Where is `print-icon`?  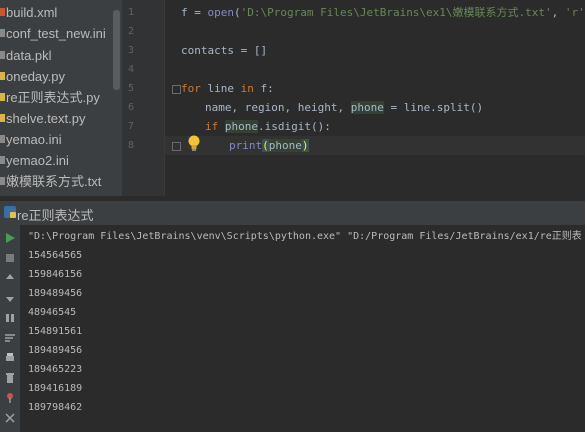
print-icon is located at coordinates (10, 358).